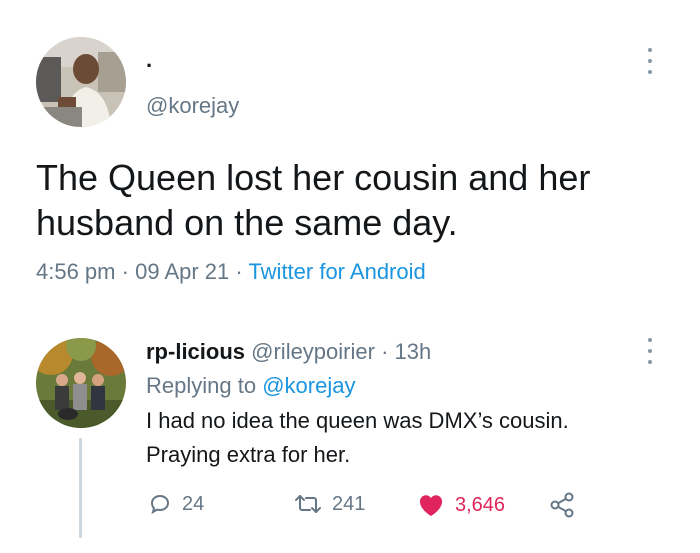  Describe the element at coordinates (336, 271) in the screenshot. I see `tweet-source-link: Twitter for Android` at that location.